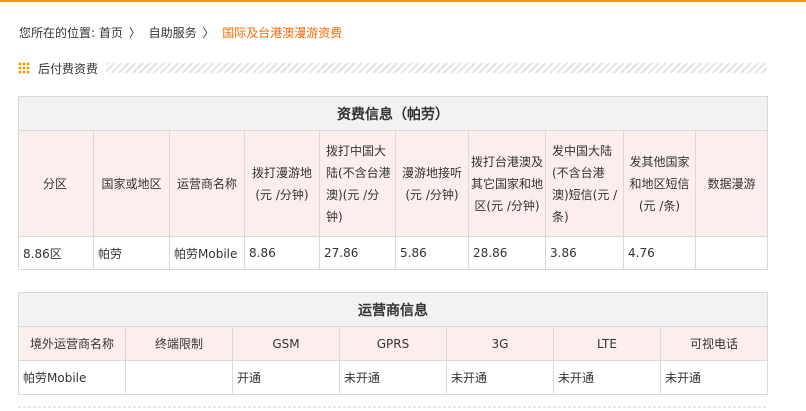  I want to click on section-header: 后付费资费, so click(392, 68).